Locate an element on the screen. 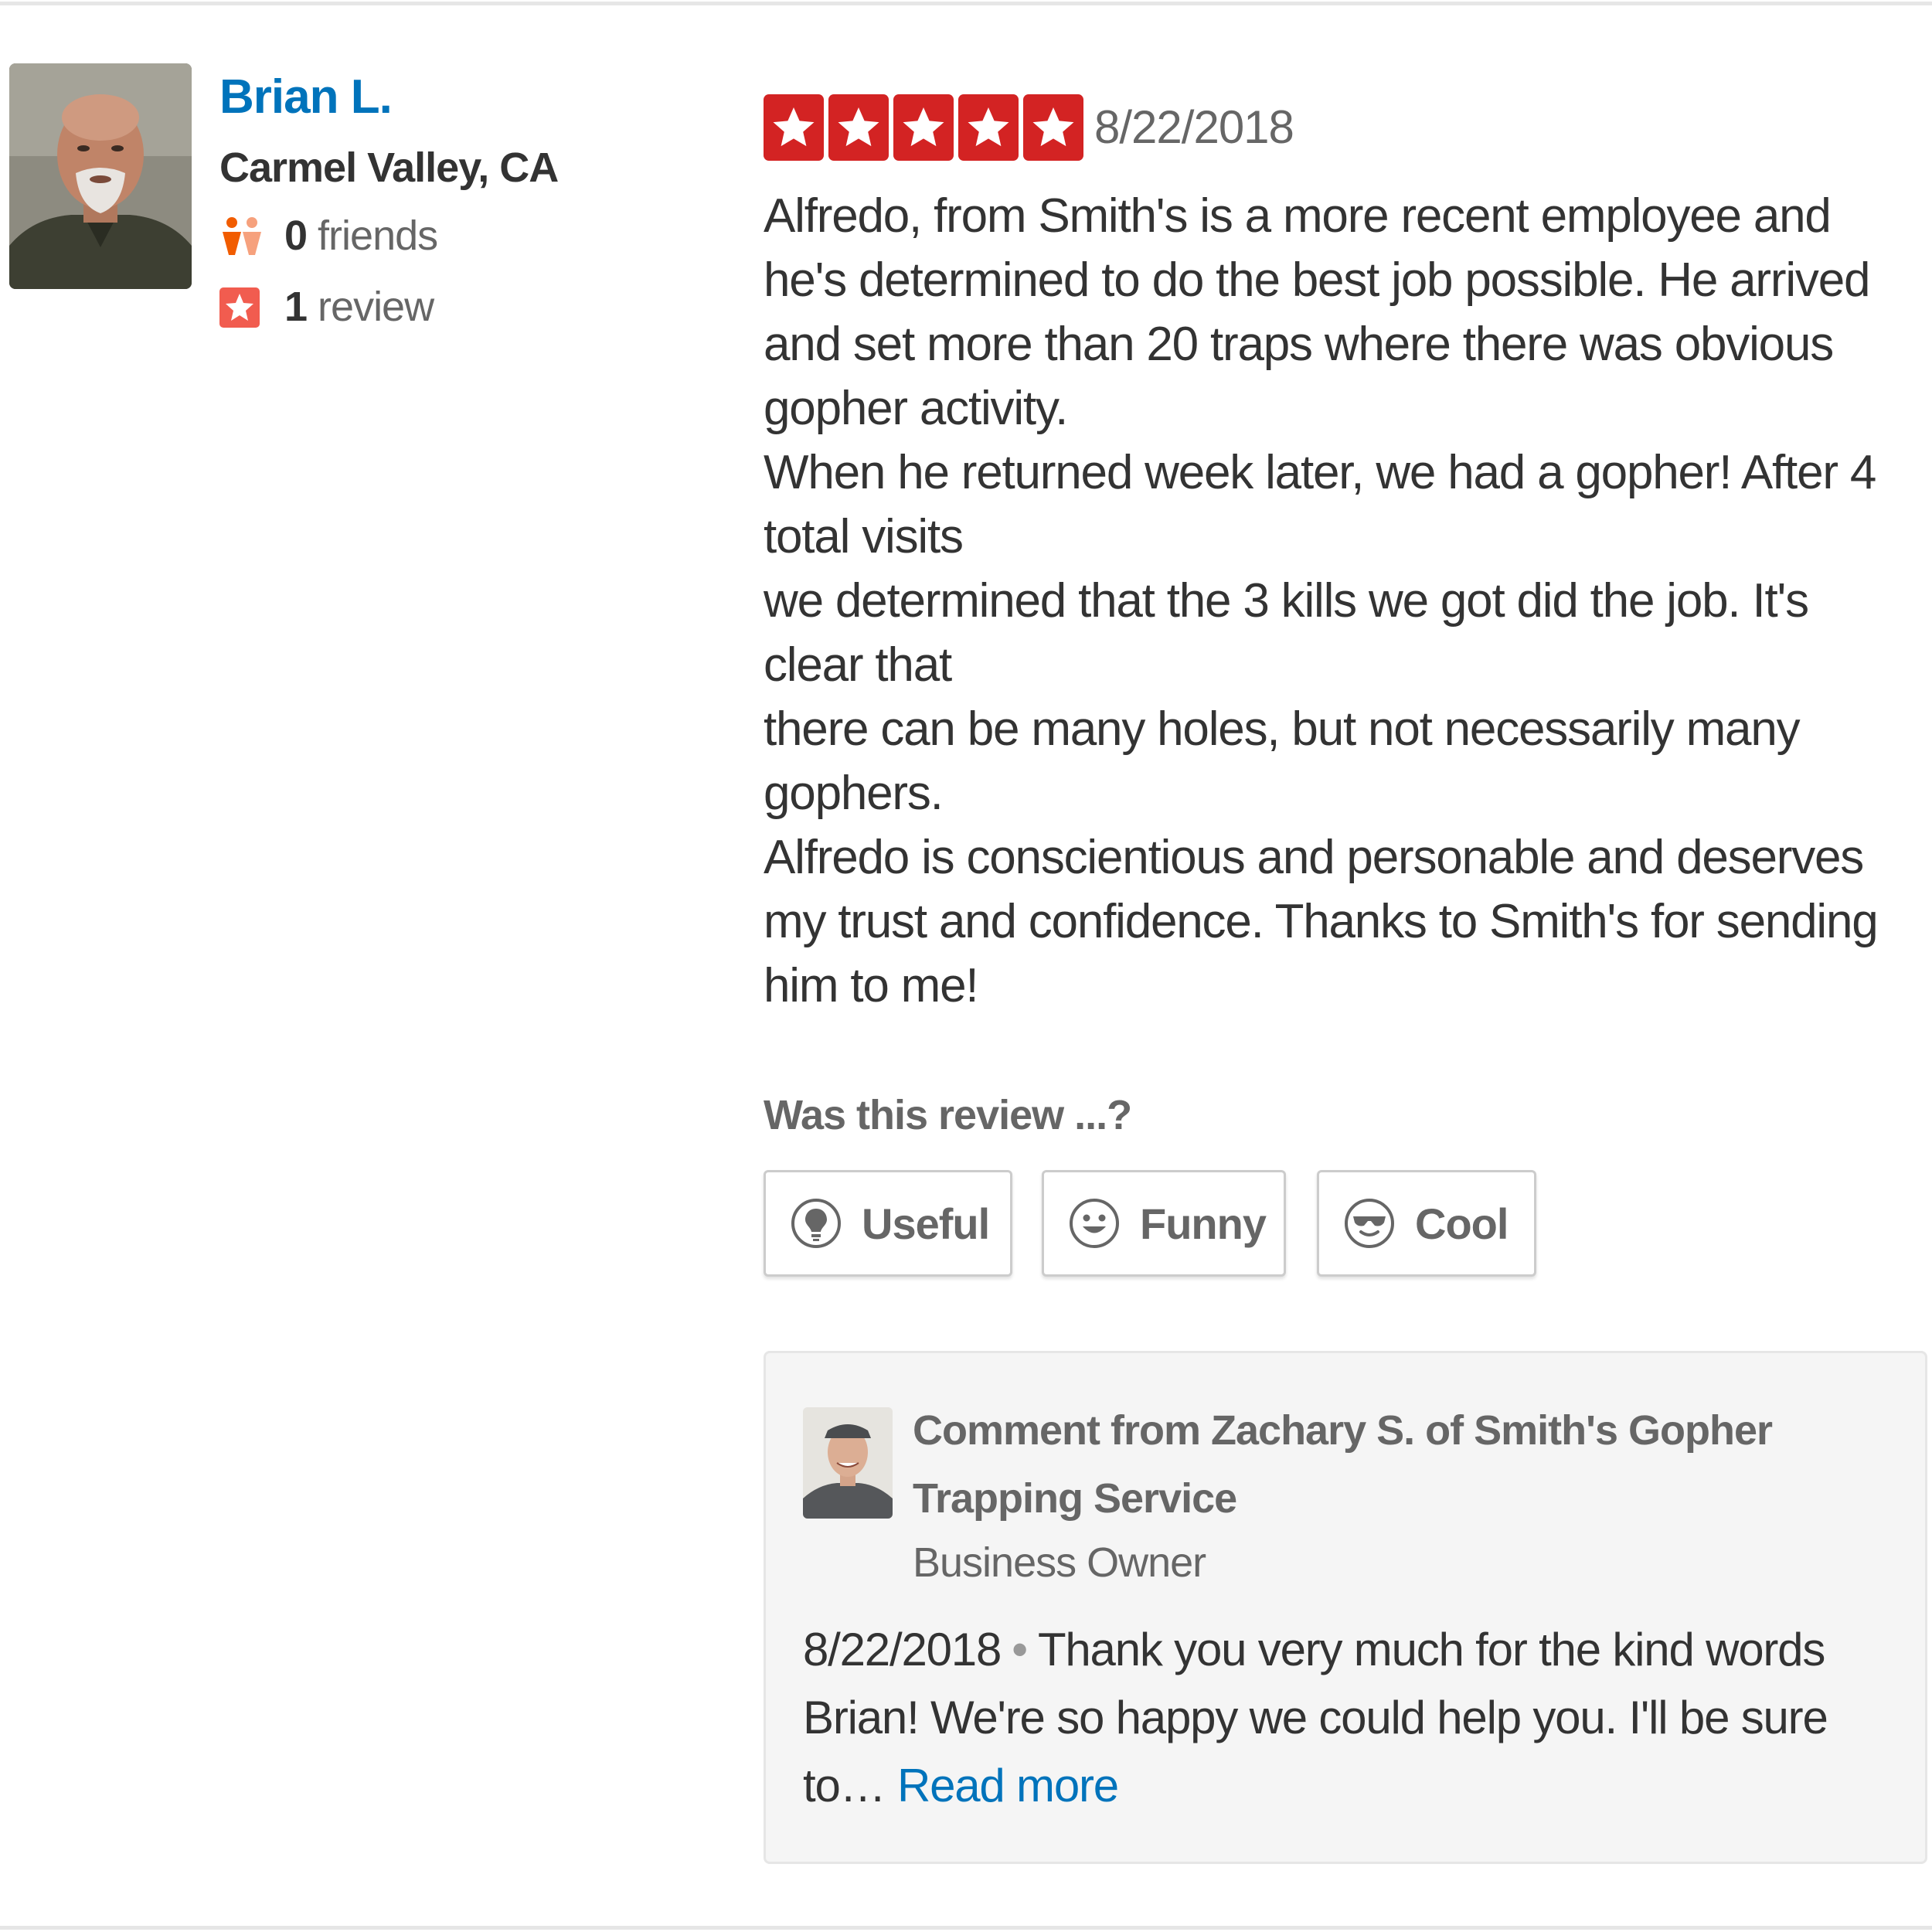  friends-icon is located at coordinates (242, 236).